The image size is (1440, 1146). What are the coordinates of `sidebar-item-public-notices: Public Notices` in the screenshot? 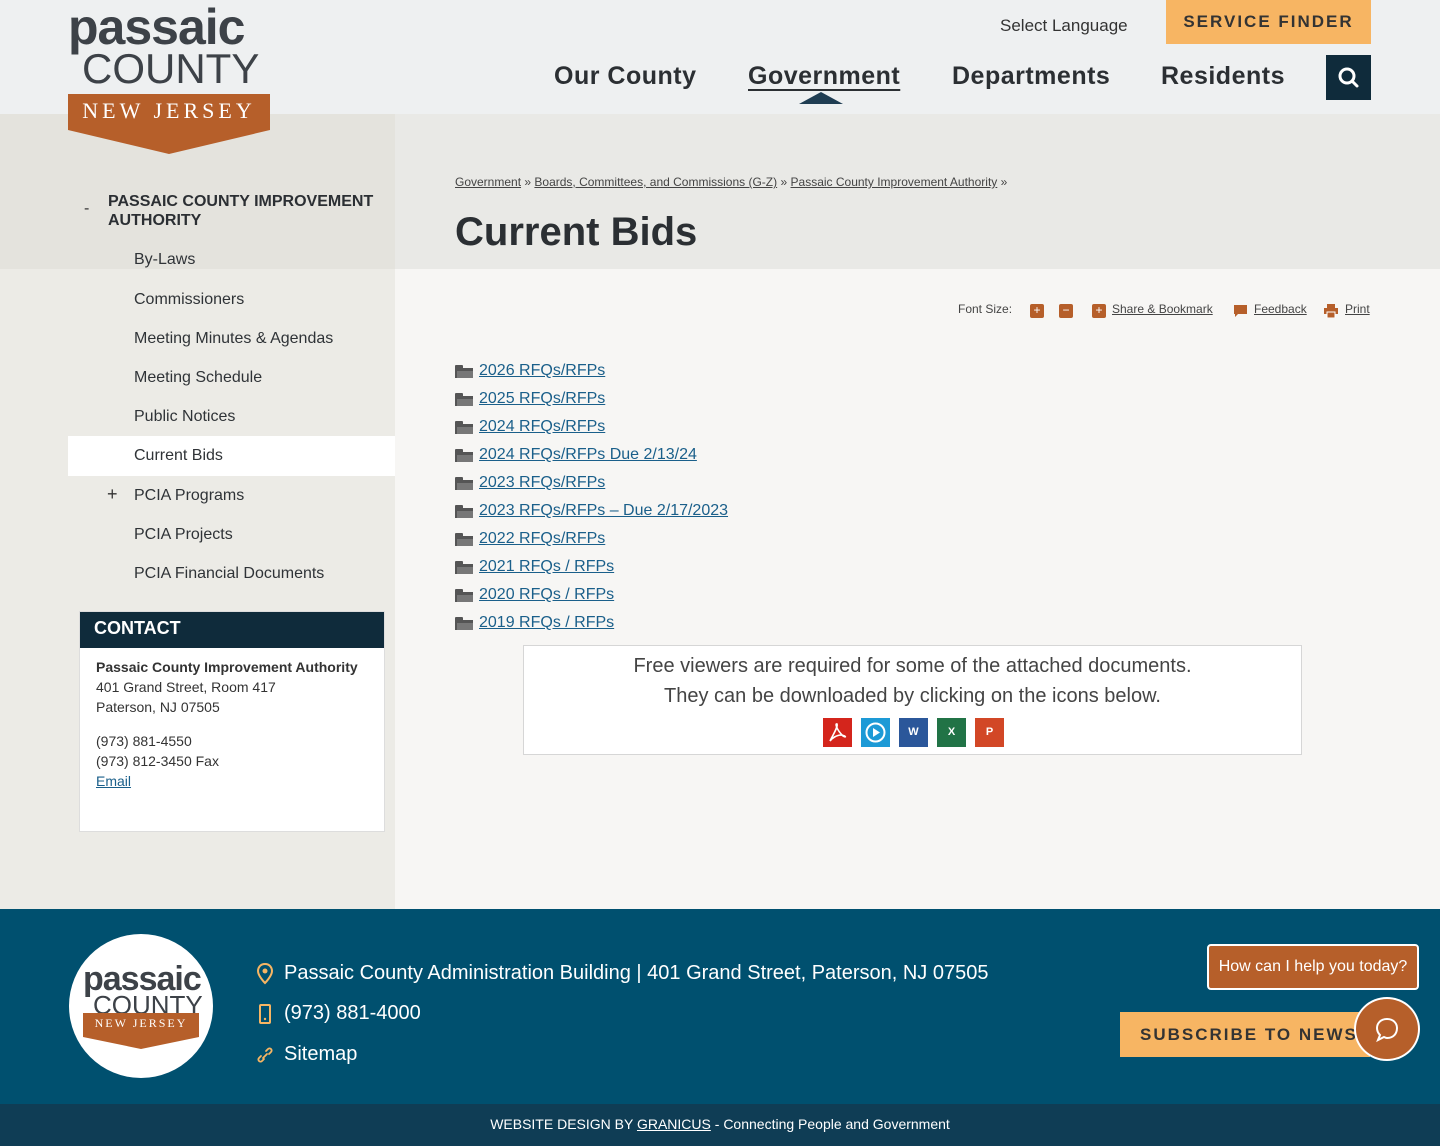 It's located at (231, 417).